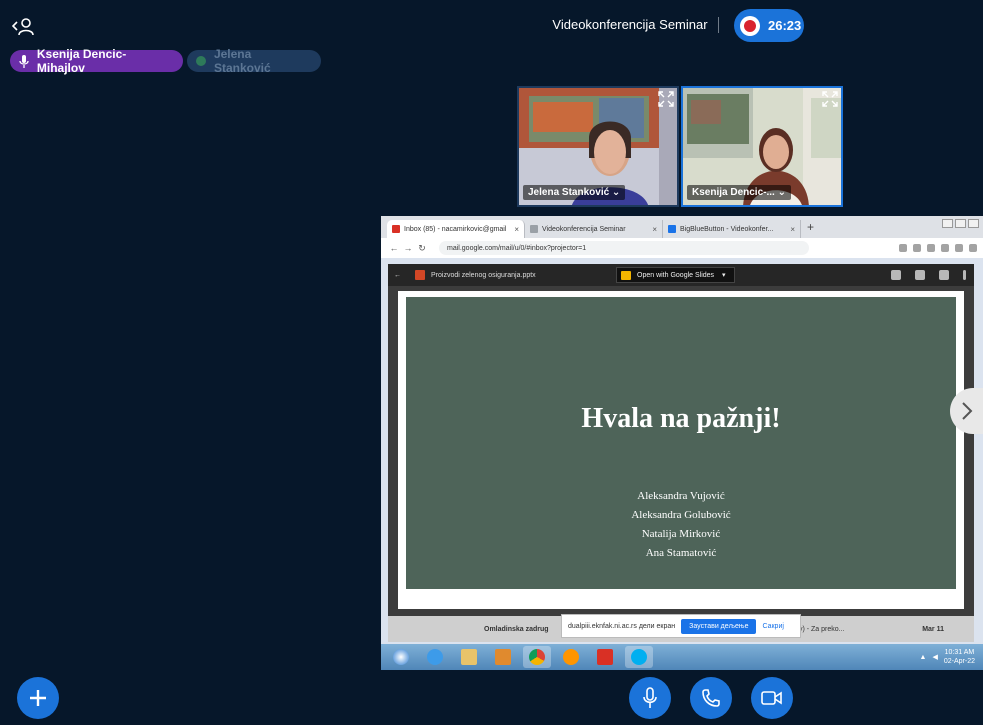 This screenshot has height=725, width=983. I want to click on back-arrow-icon: ←, so click(397, 275).